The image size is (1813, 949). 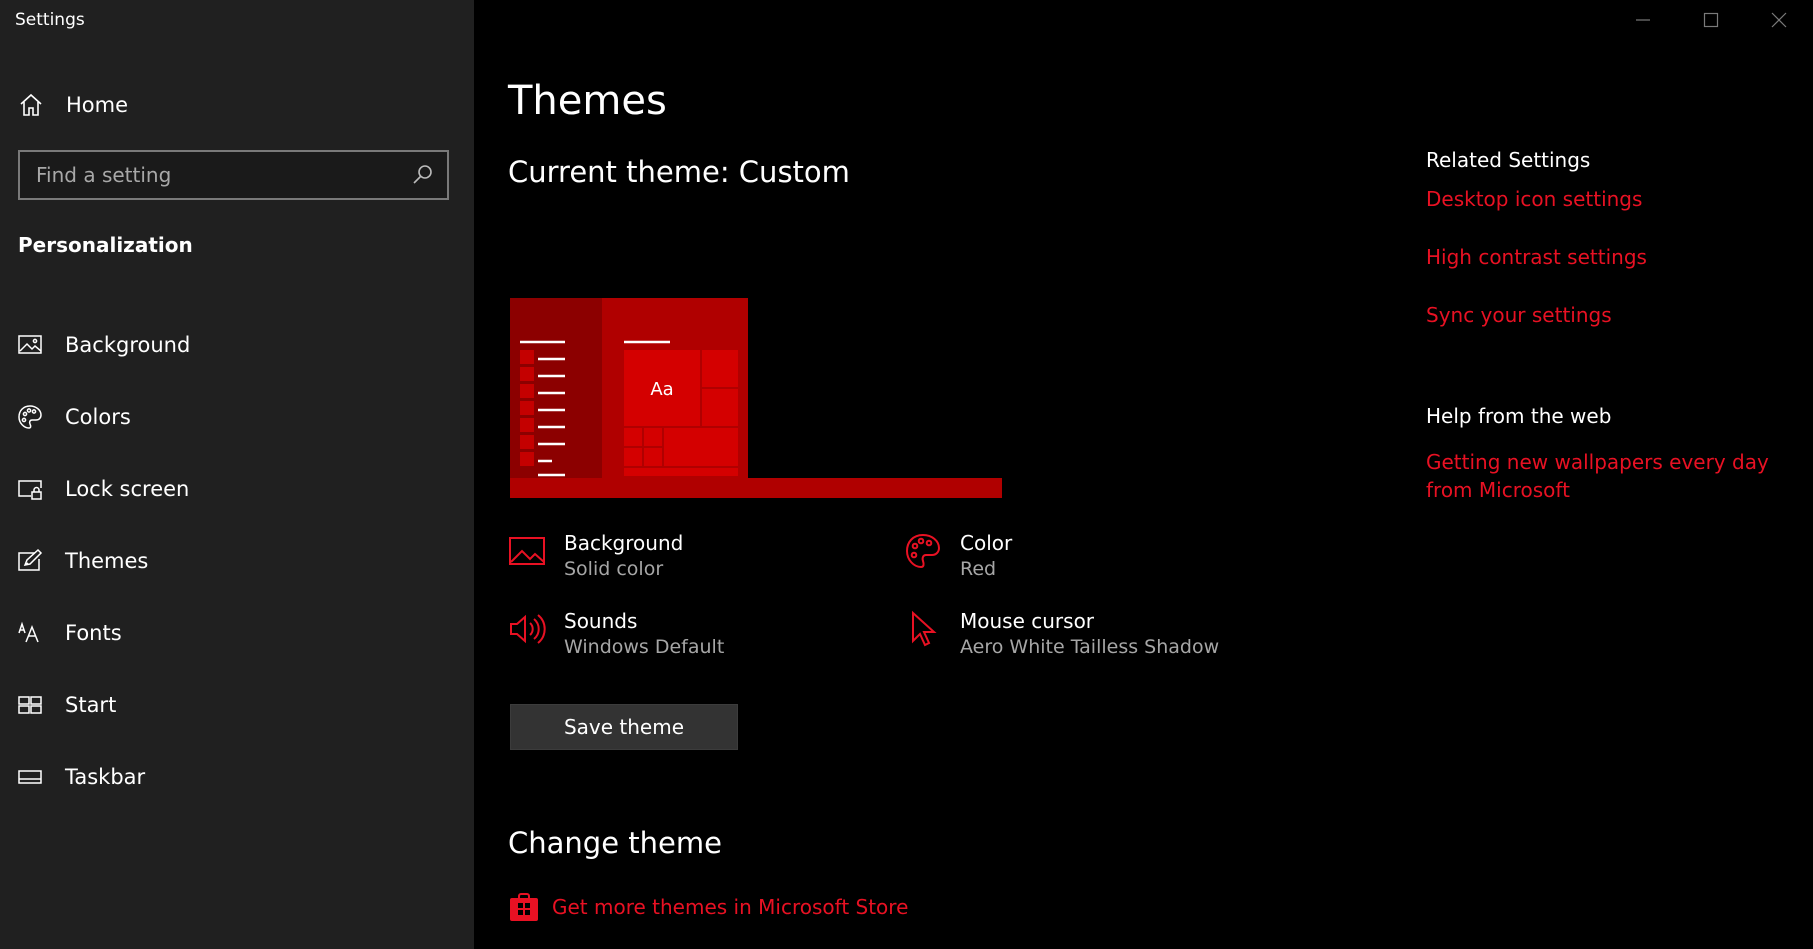 What do you see at coordinates (661, 389) in the screenshot?
I see `preview-sample-text: Aa` at bounding box center [661, 389].